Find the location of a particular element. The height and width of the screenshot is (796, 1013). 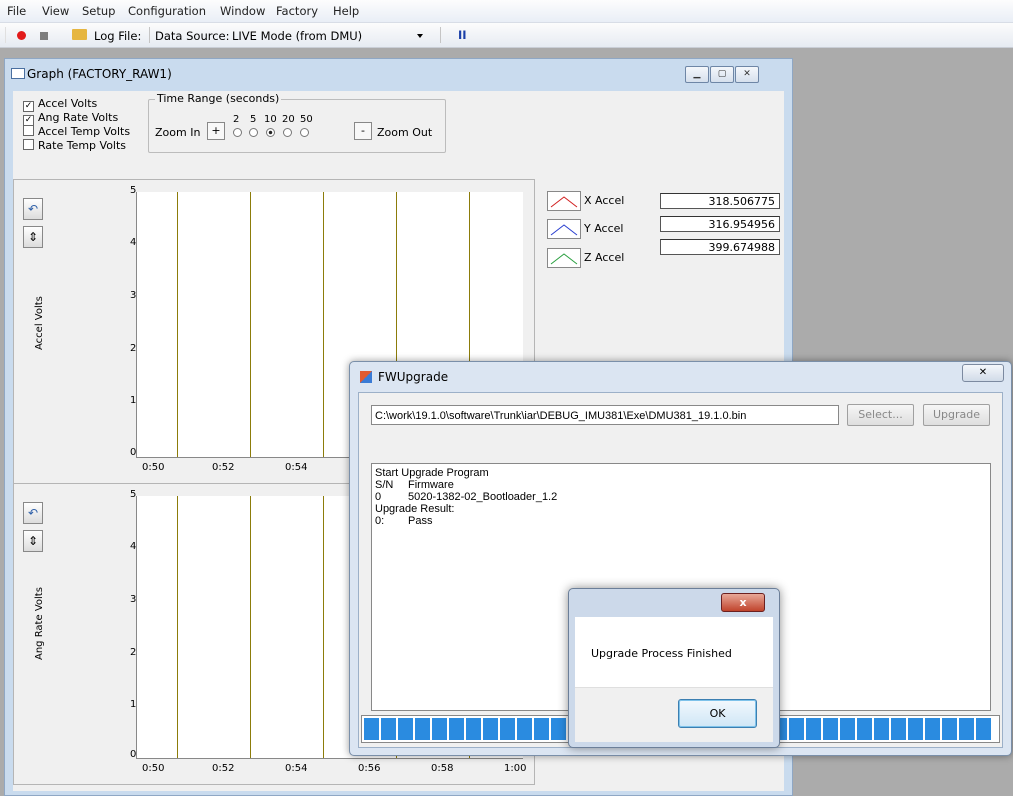

message-button-area: OK is located at coordinates (674, 714).